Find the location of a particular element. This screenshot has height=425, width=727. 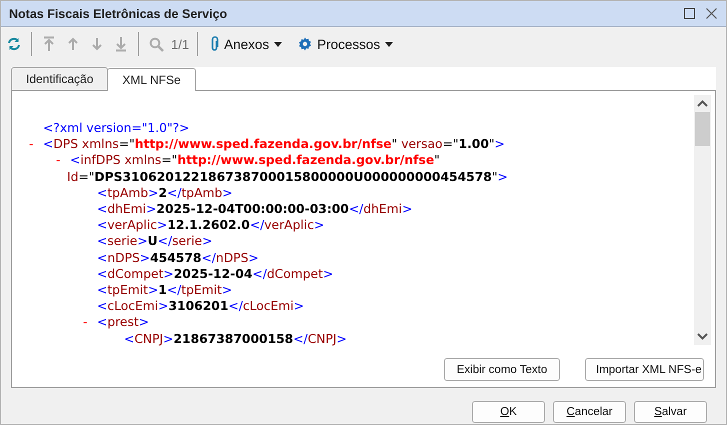

dialog-button: Cancelar is located at coordinates (589, 412).